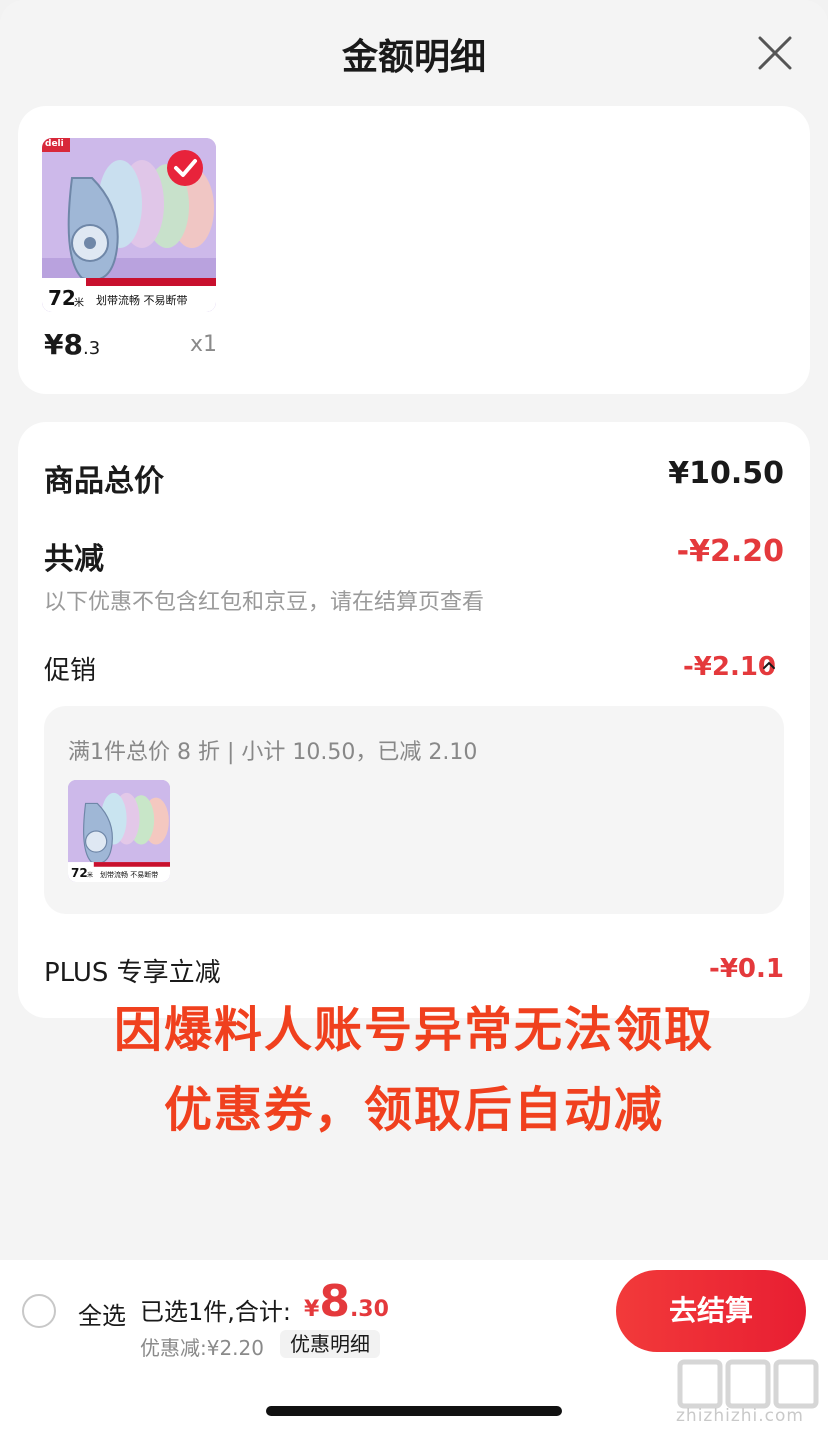 The height and width of the screenshot is (1434, 828). Describe the element at coordinates (413, 1030) in the screenshot. I see `overlay-note-line1: 因爆料人账号异常无法领取` at that location.